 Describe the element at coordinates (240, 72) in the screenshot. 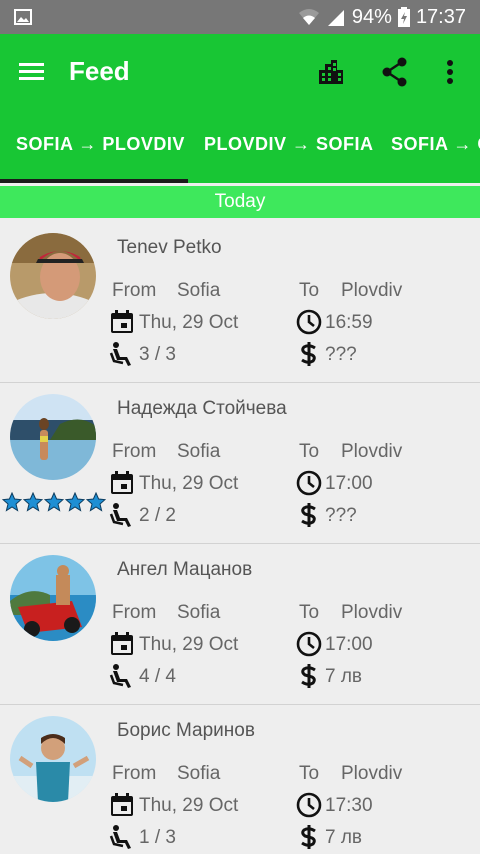

I see `app-bar: Feed` at that location.